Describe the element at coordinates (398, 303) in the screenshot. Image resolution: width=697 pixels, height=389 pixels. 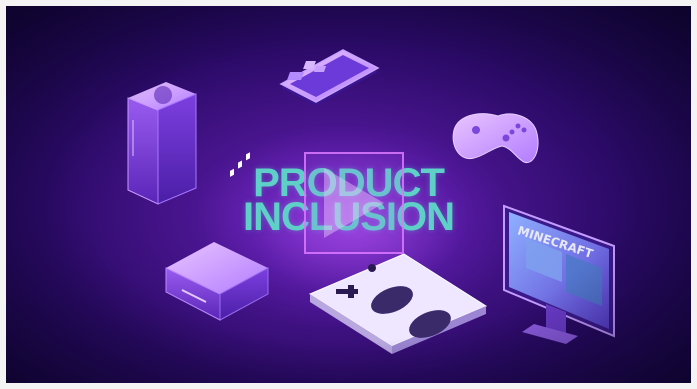
I see `adaptive-controller` at that location.